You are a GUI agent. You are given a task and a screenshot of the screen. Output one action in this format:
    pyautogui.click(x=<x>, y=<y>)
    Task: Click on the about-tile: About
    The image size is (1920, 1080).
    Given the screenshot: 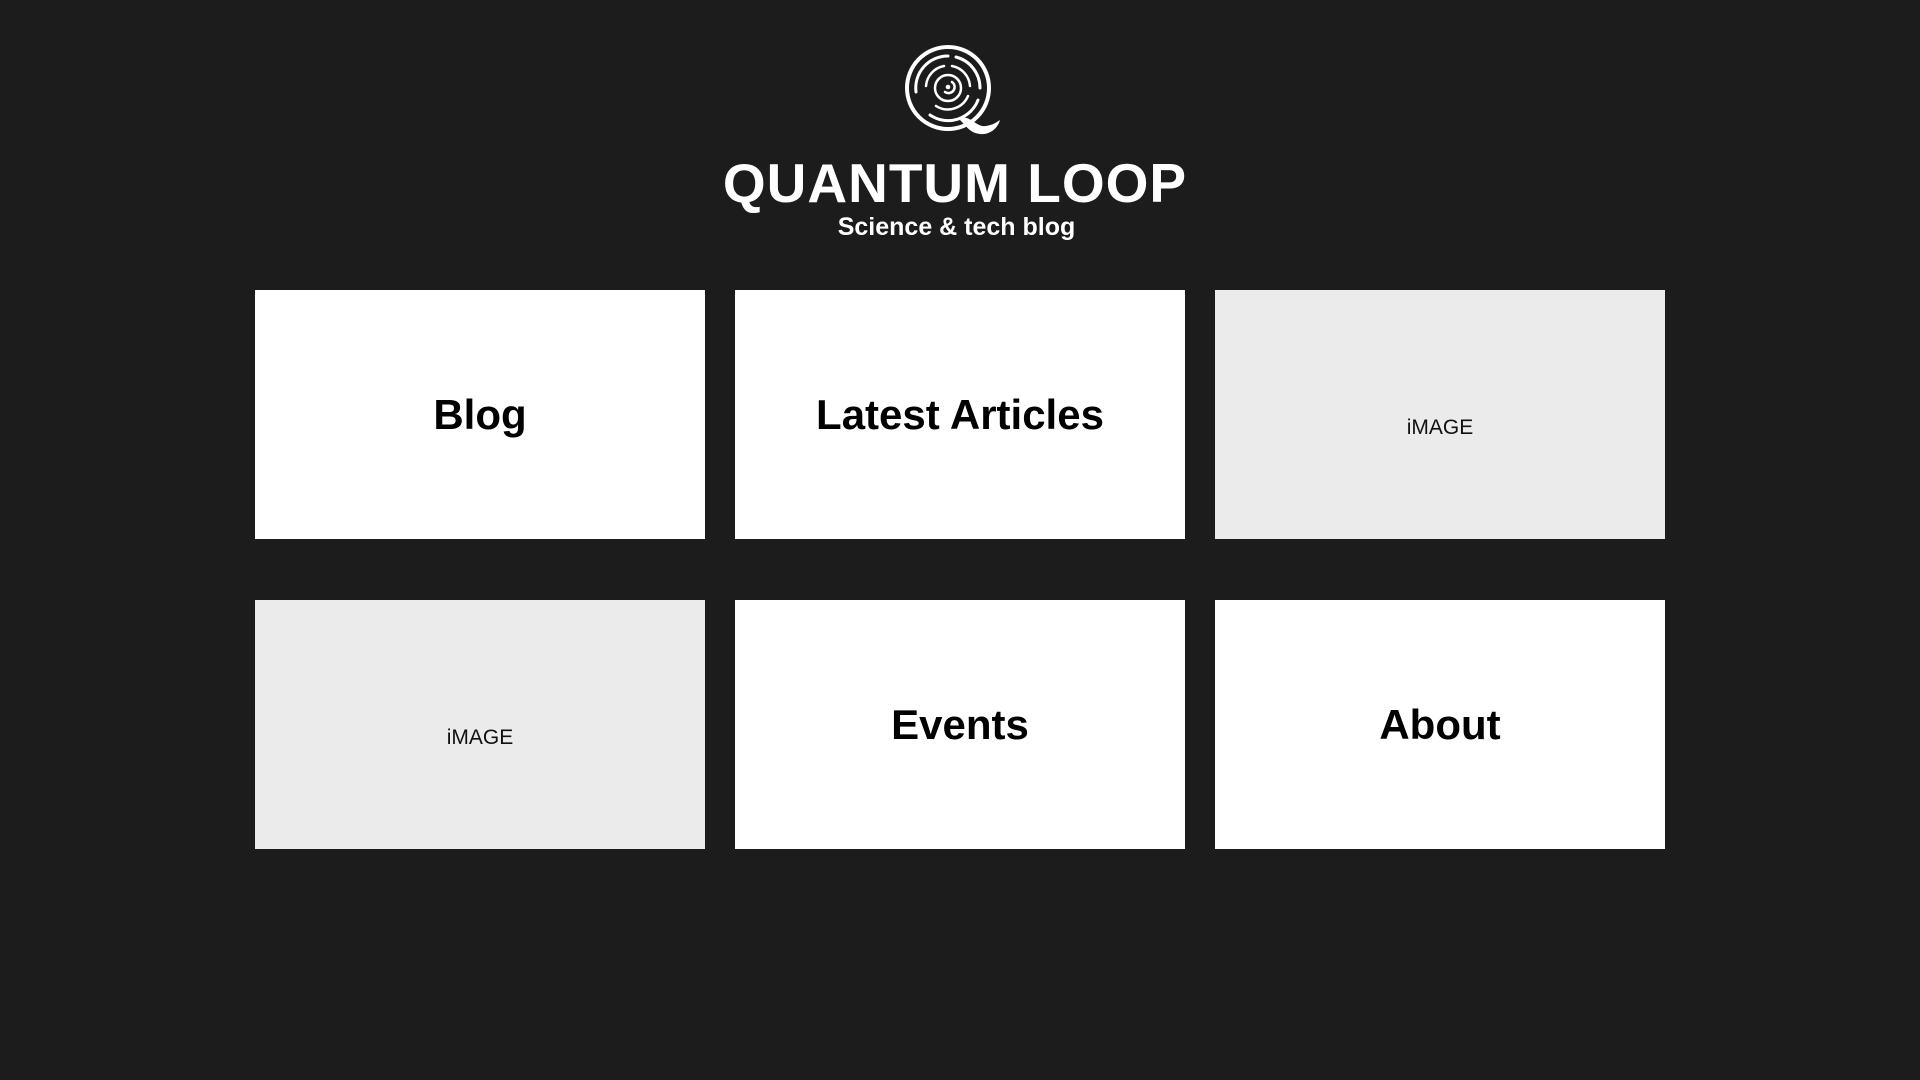 What is the action you would take?
    pyautogui.click(x=1440, y=724)
    